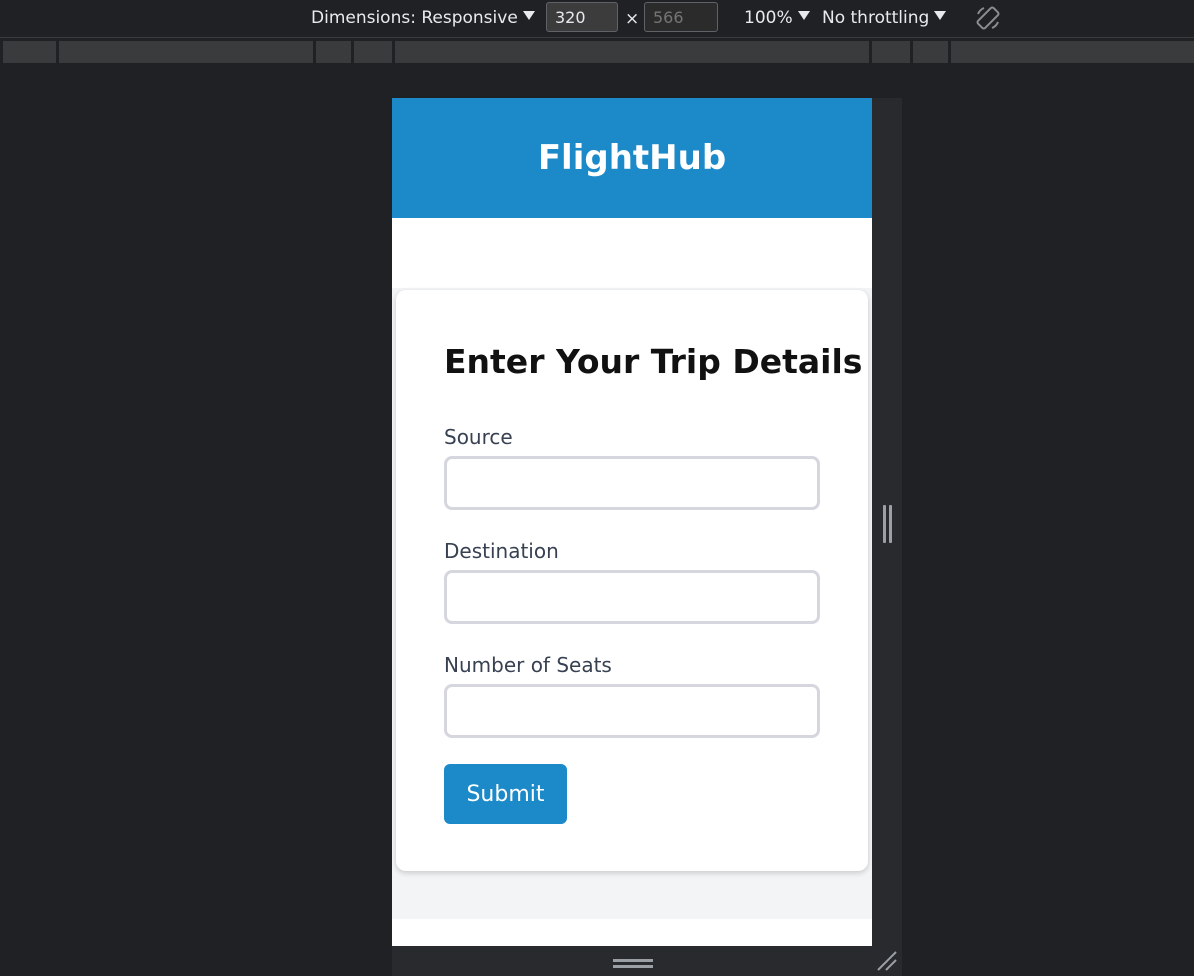  Describe the element at coordinates (653, 361) in the screenshot. I see `form-heading: Enter Your Trip Details` at that location.